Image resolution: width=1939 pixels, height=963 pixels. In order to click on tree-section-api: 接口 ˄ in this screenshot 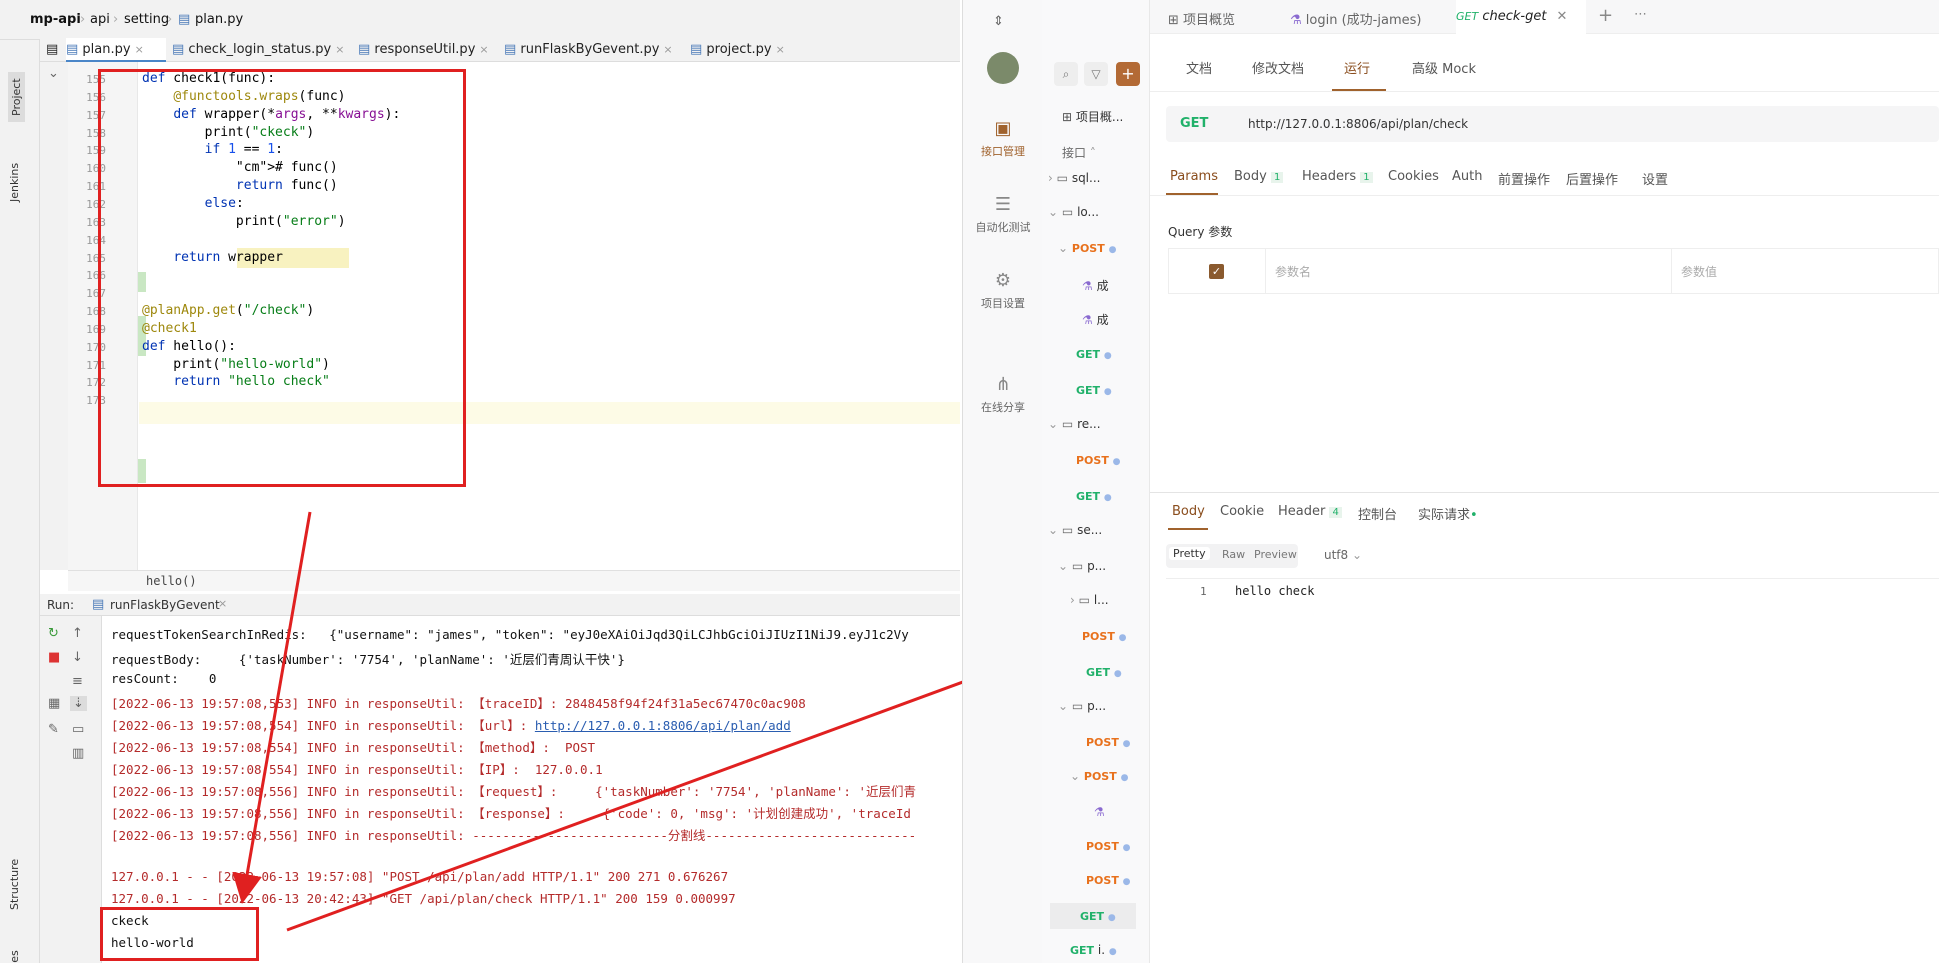, I will do `click(1079, 152)`.